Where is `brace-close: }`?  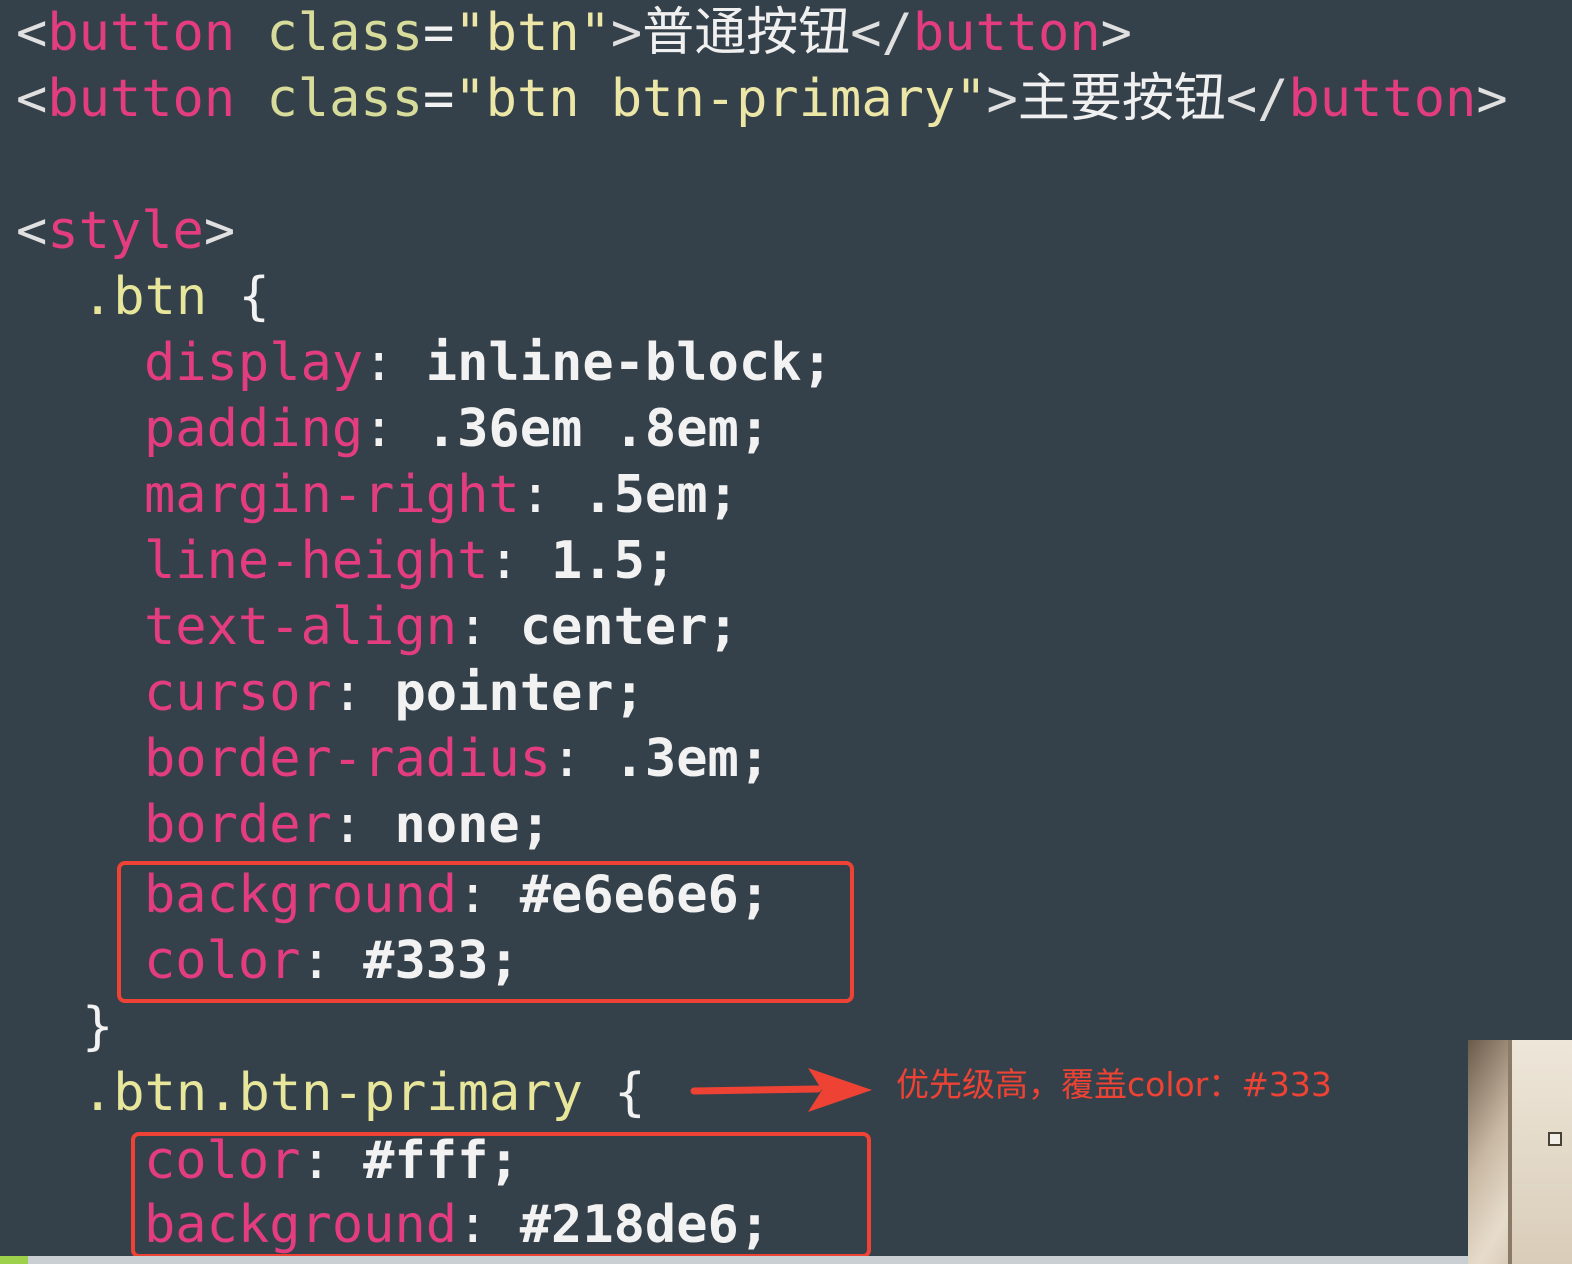
brace-close: } is located at coordinates (98, 1027).